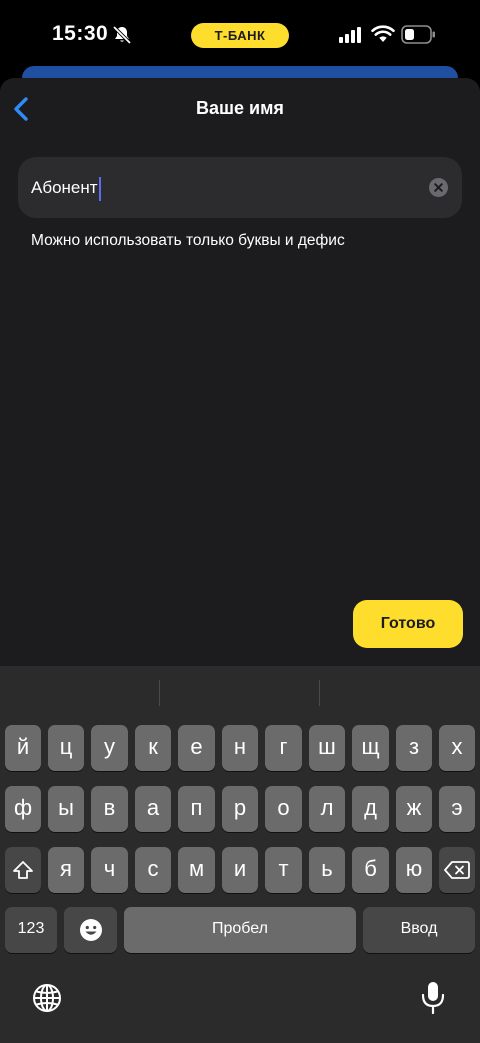 This screenshot has width=480, height=1043. I want to click on key: л, so click(327, 809).